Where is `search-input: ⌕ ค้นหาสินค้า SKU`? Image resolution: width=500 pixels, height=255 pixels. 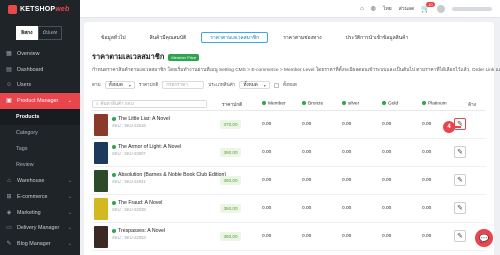 search-input: ⌕ ค้นหาสินค้า SKU is located at coordinates (149, 103).